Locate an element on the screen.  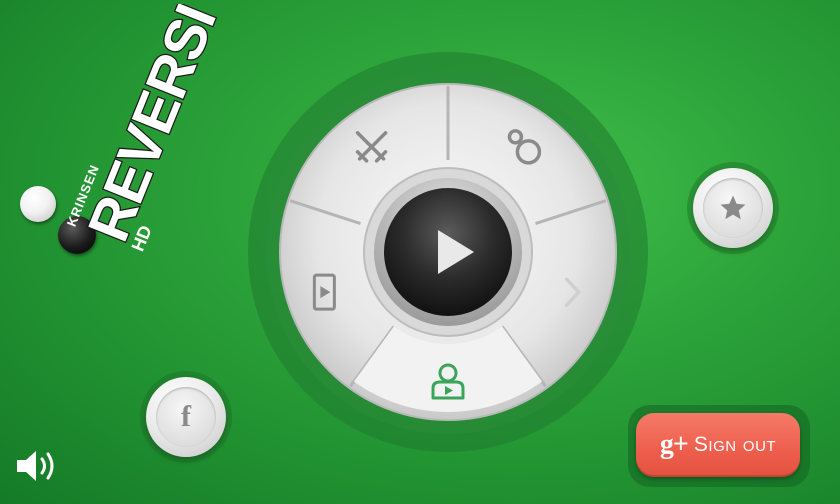
star-icon is located at coordinates (733, 207).